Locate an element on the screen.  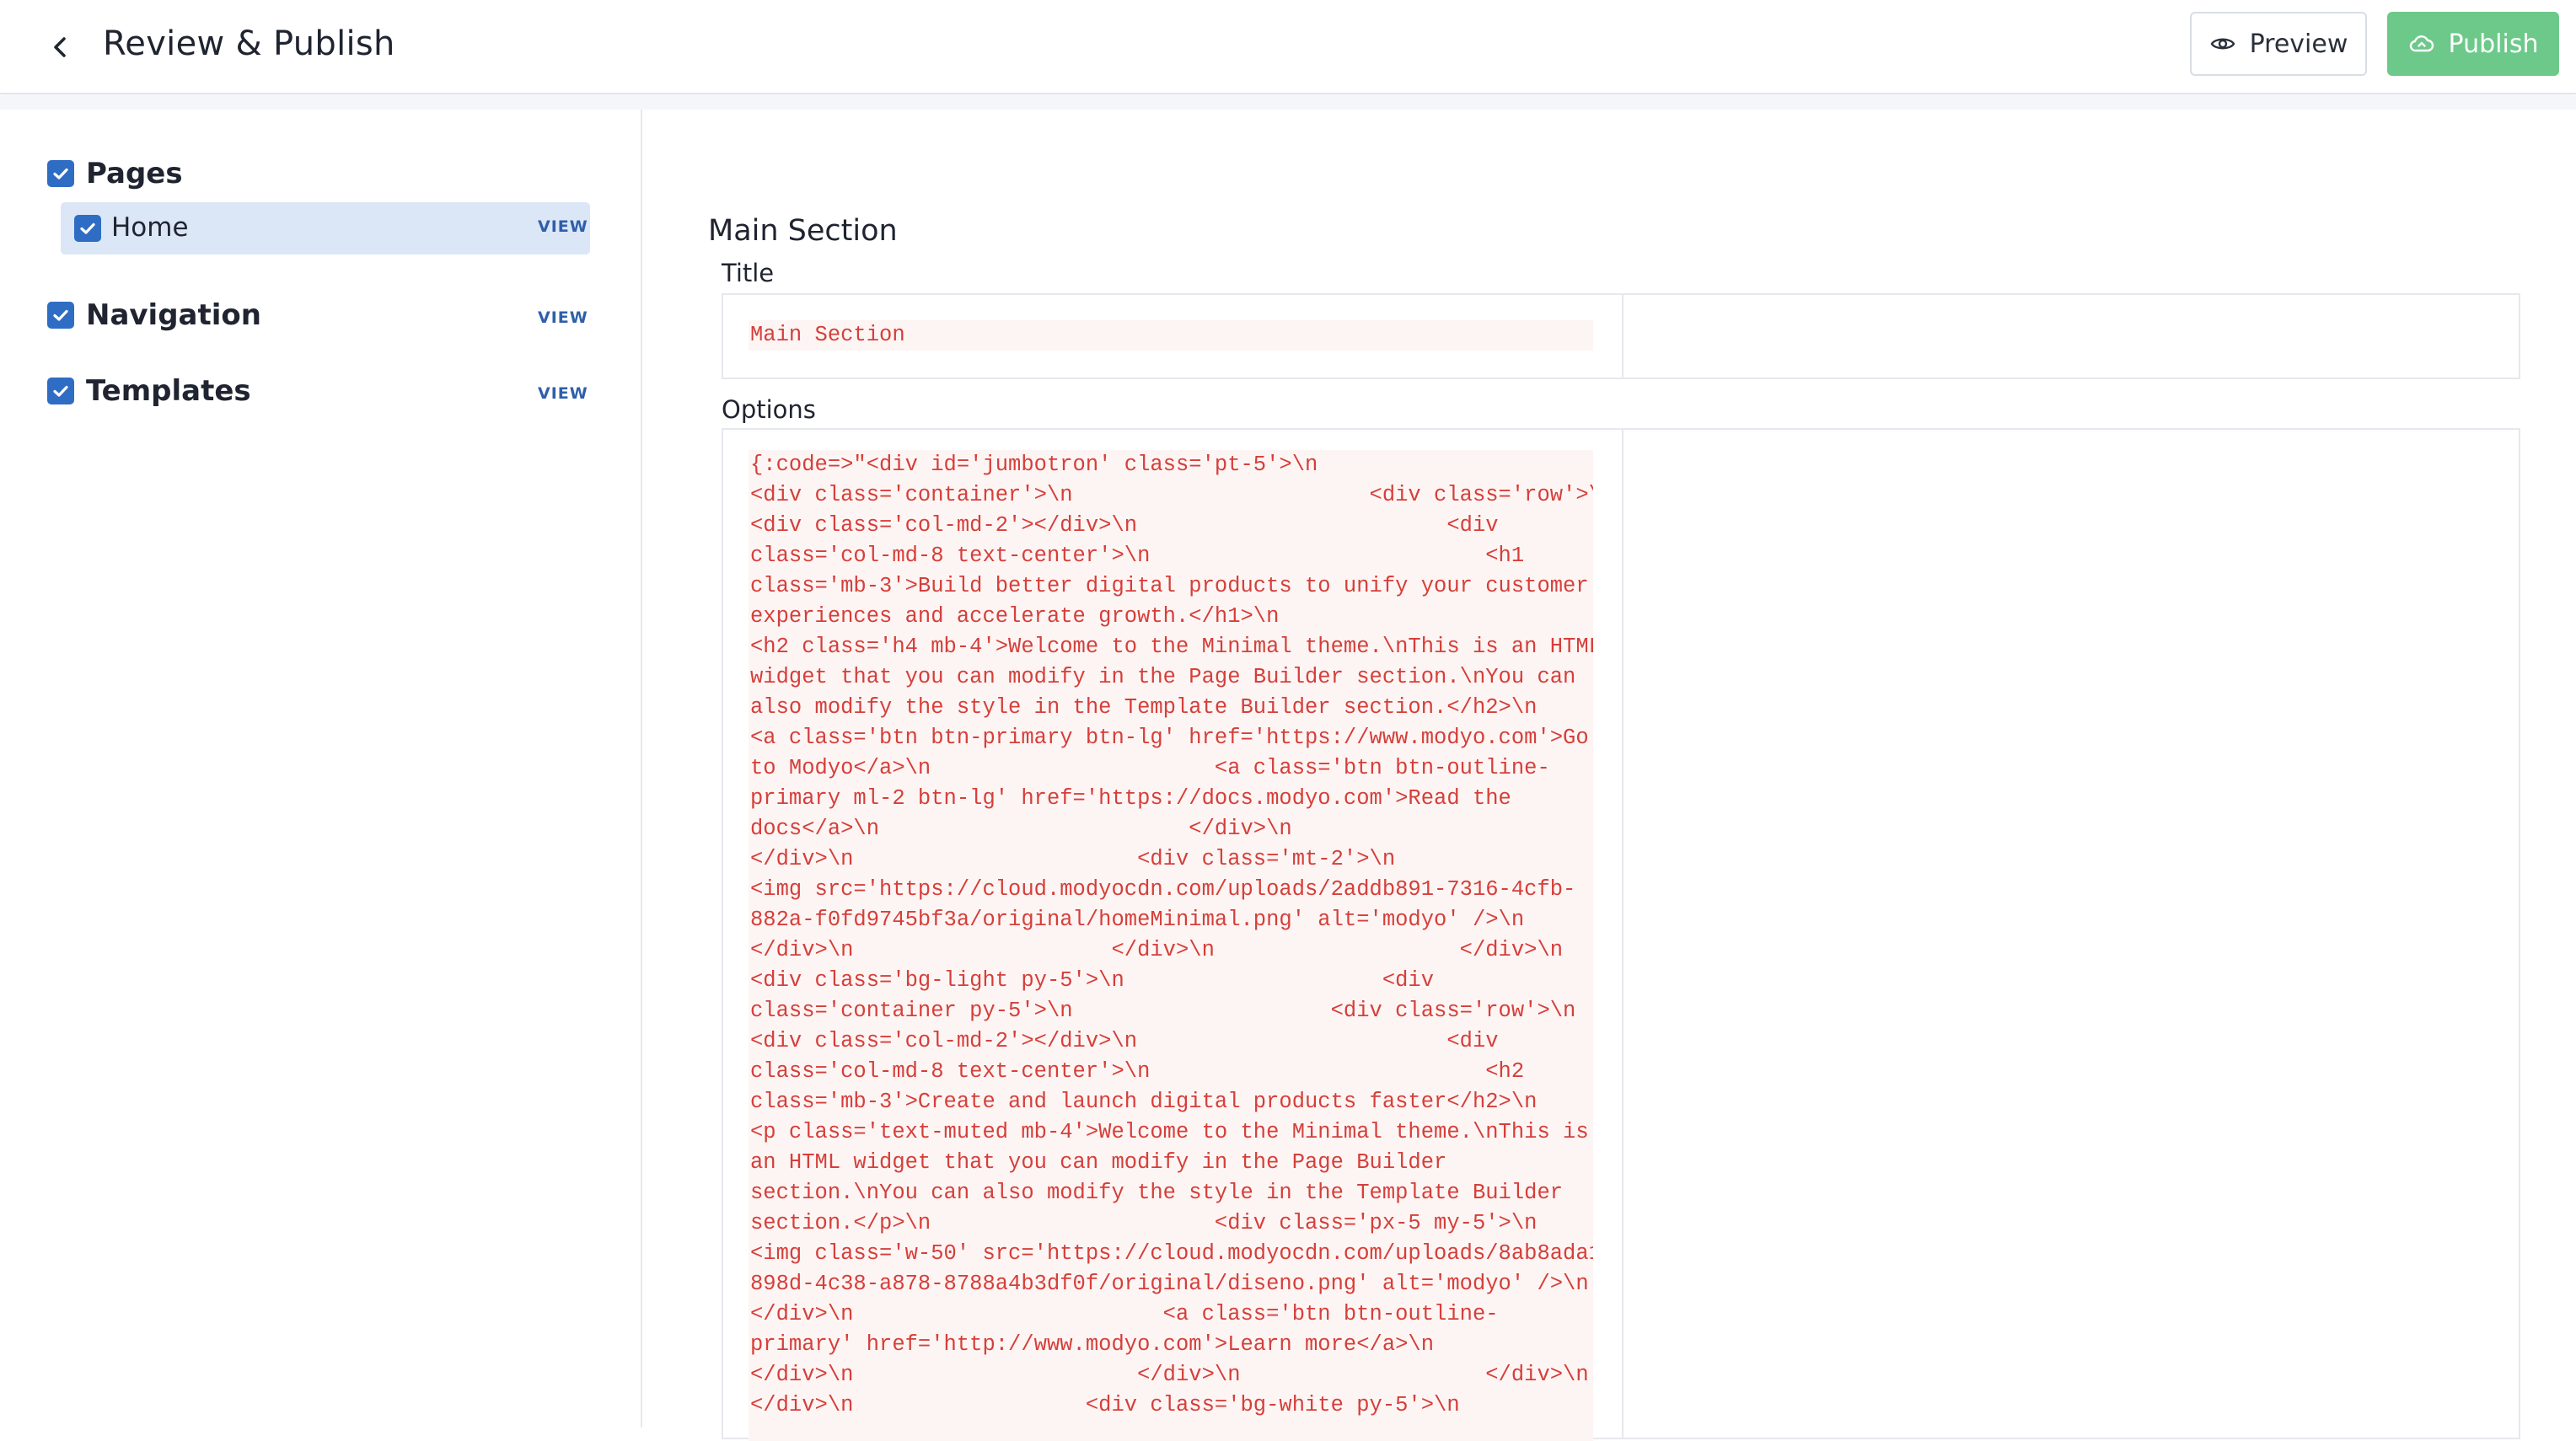
code-line: docs</a>\n </div>\n is located at coordinates (1021, 829).